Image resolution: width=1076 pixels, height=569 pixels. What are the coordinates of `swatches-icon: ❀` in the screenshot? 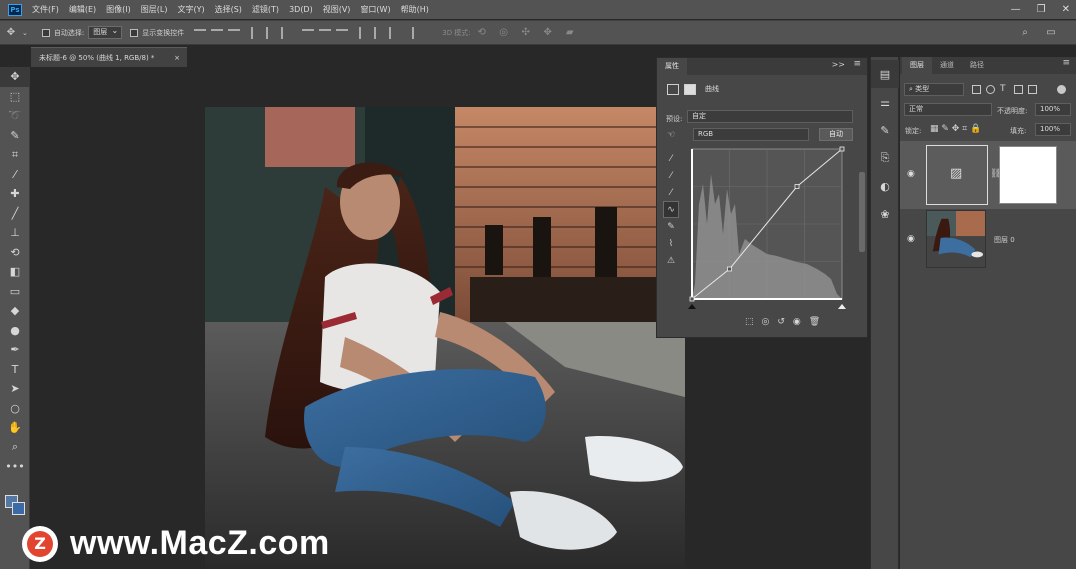 It's located at (885, 214).